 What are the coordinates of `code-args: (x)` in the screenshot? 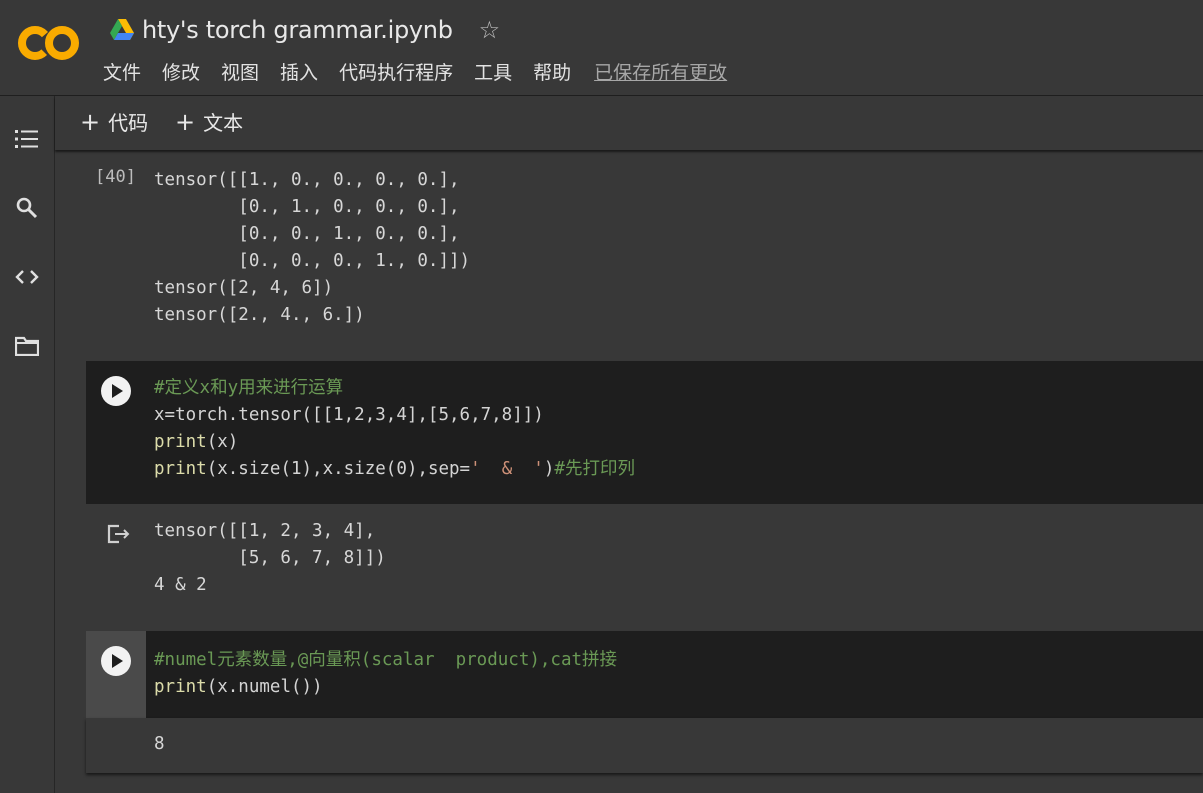 It's located at (222, 442).